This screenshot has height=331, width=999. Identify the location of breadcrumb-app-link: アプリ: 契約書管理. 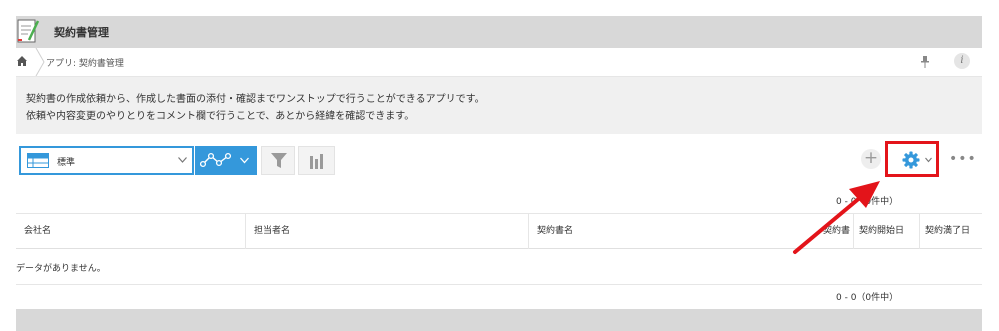
(85, 62).